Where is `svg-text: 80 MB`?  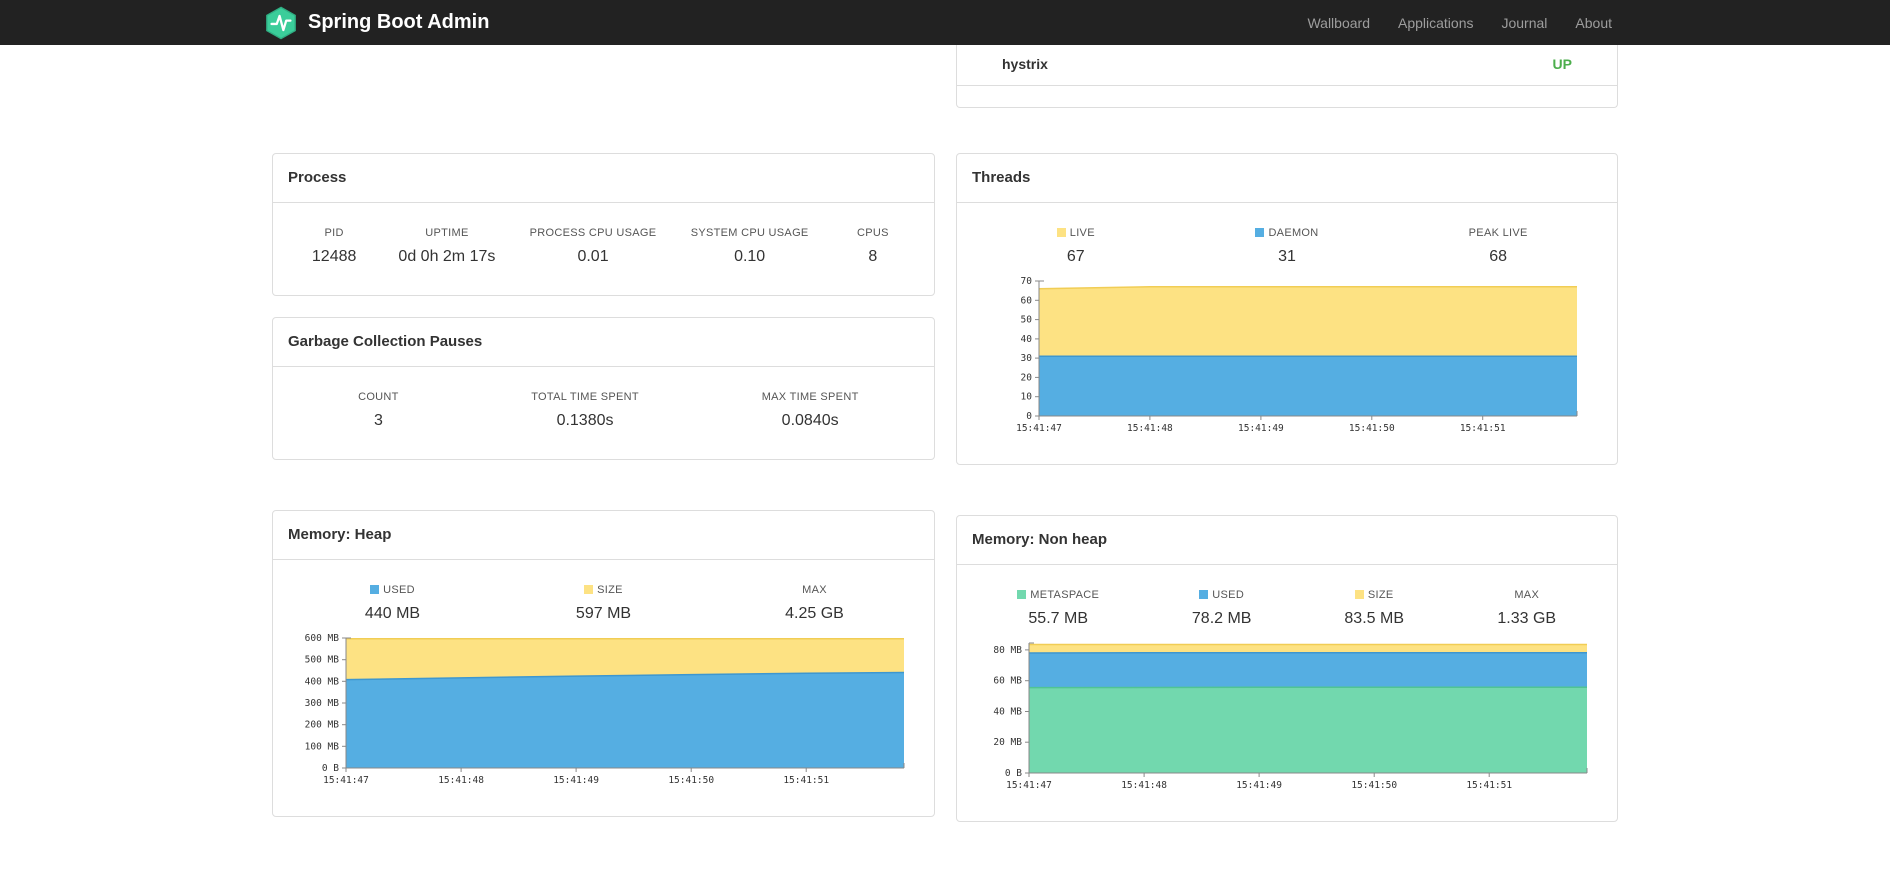
svg-text: 80 MB is located at coordinates (1007, 650).